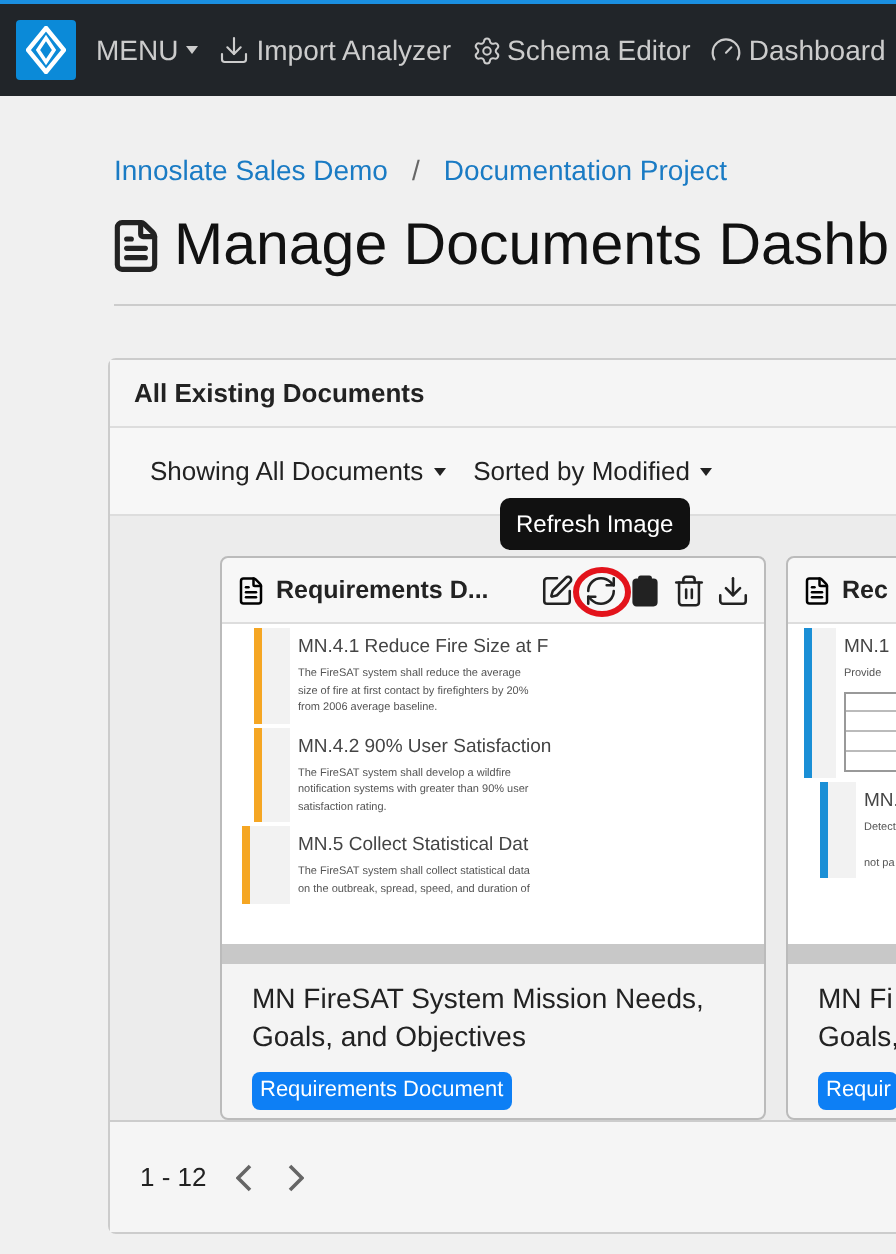  I want to click on filter-dropdown: Showing All Documents, so click(298, 471).